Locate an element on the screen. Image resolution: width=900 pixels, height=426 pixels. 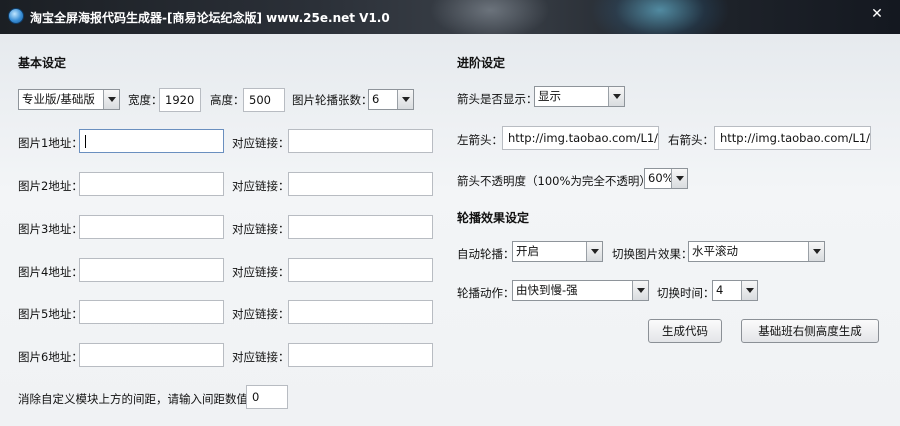
width-input: 1920 is located at coordinates (180, 100).